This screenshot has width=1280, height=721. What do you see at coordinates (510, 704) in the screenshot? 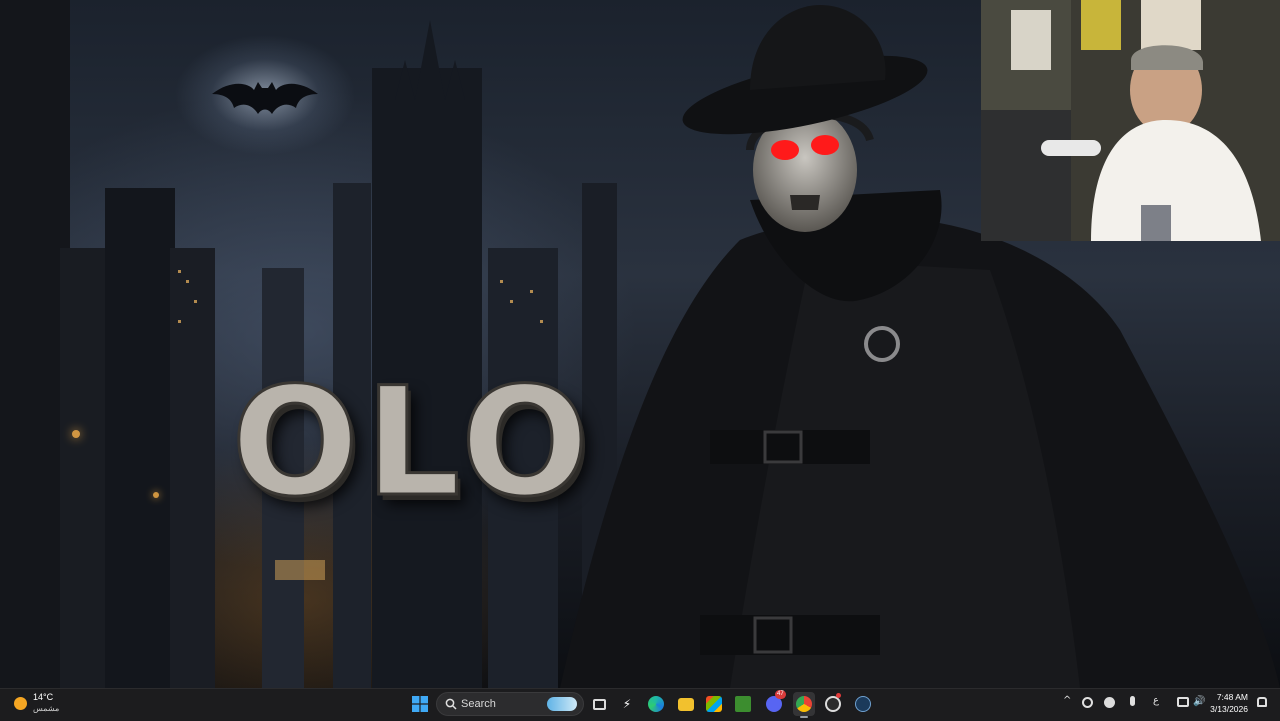
I see `taskbar-search-box: Search` at bounding box center [510, 704].